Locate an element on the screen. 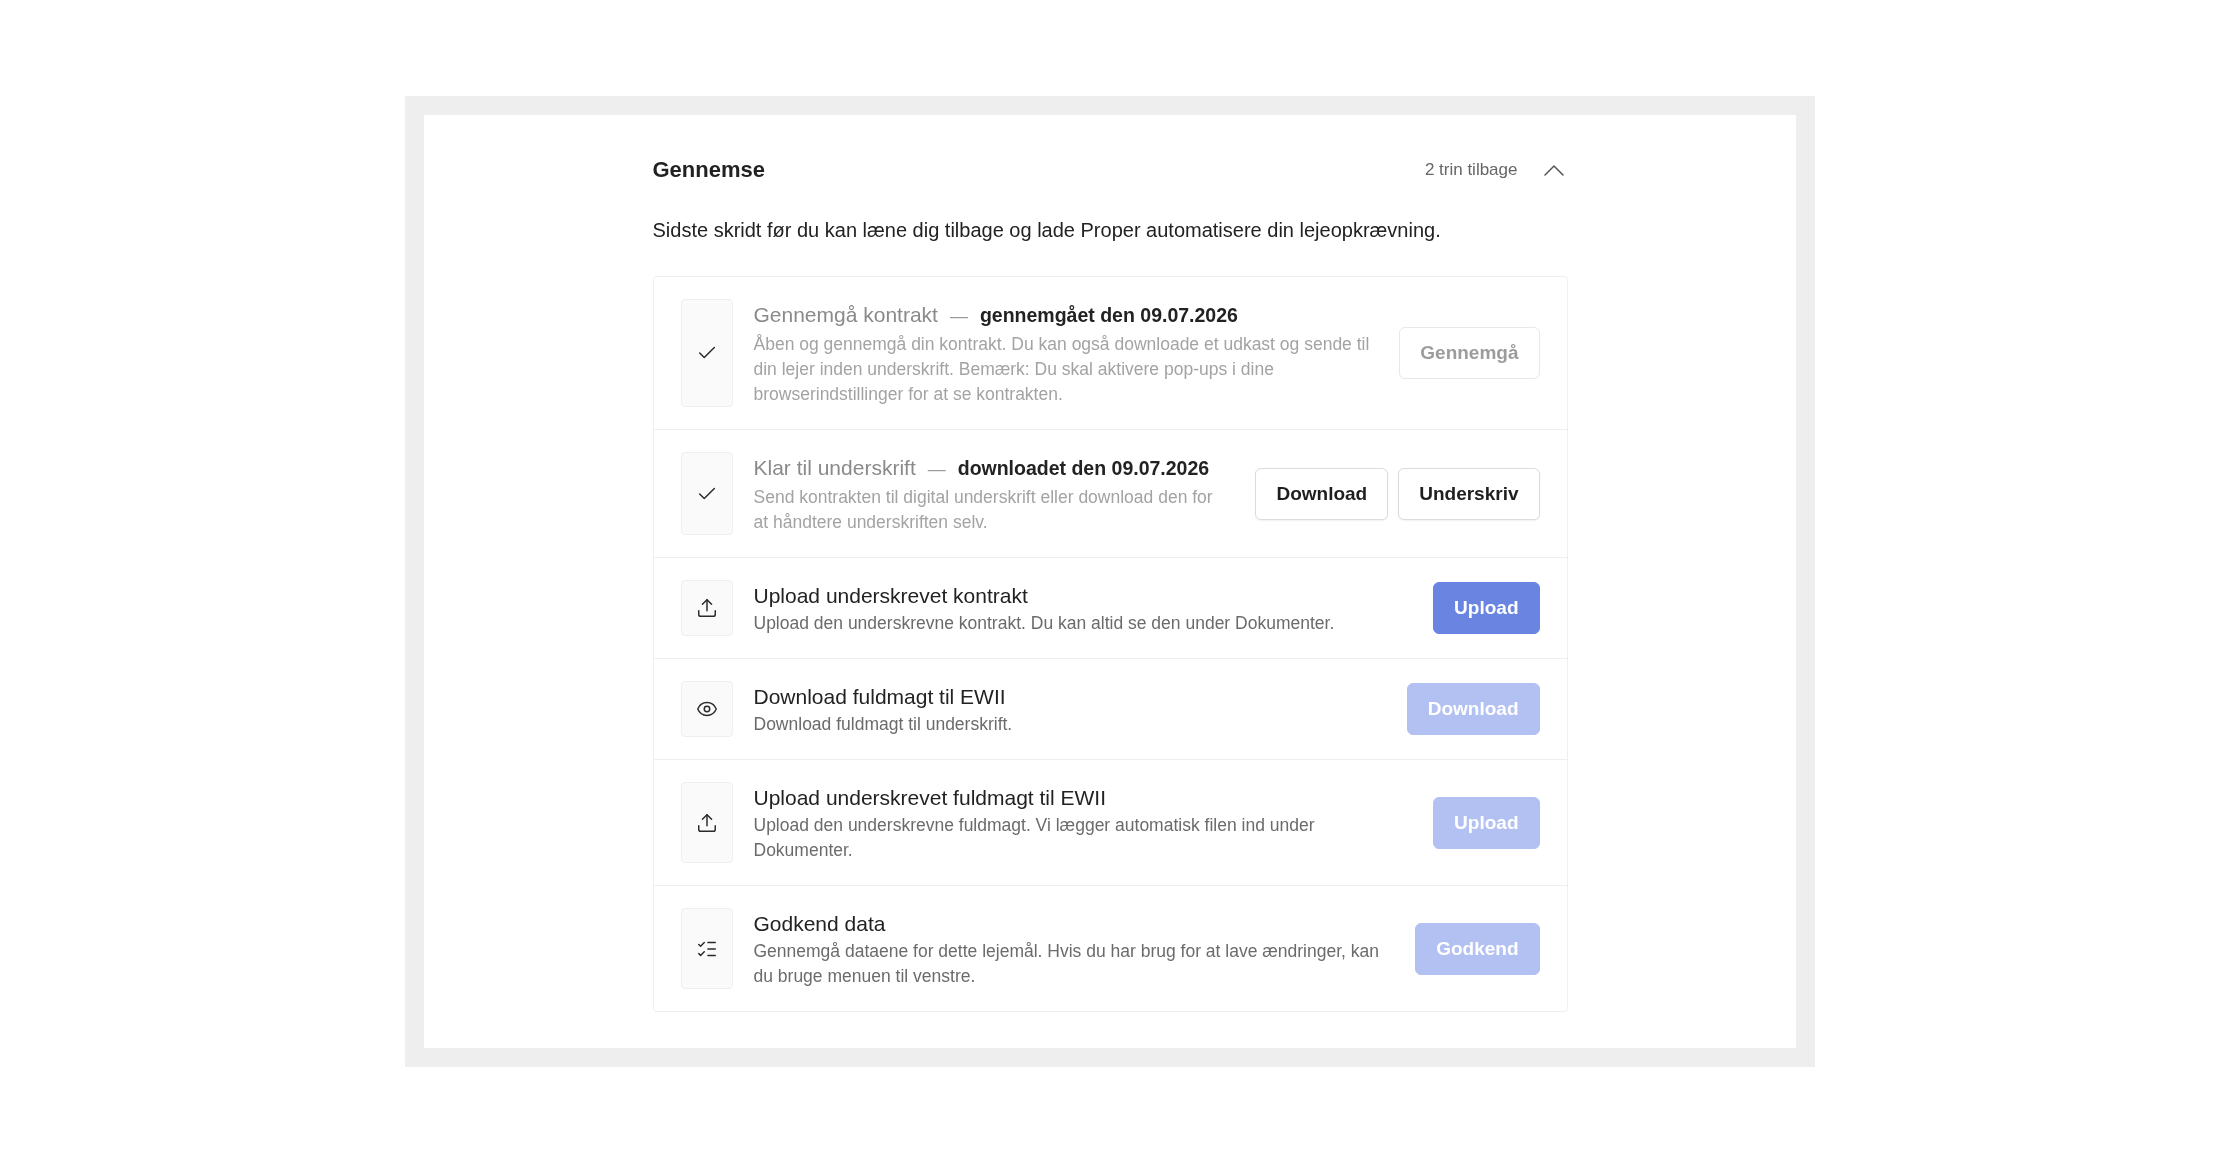  step-description: Gennemgå dataene for dette lejemål. Hvis du har brug for at lave ændringer, kan du bruge menuen til venstre. is located at coordinates (1066, 964).